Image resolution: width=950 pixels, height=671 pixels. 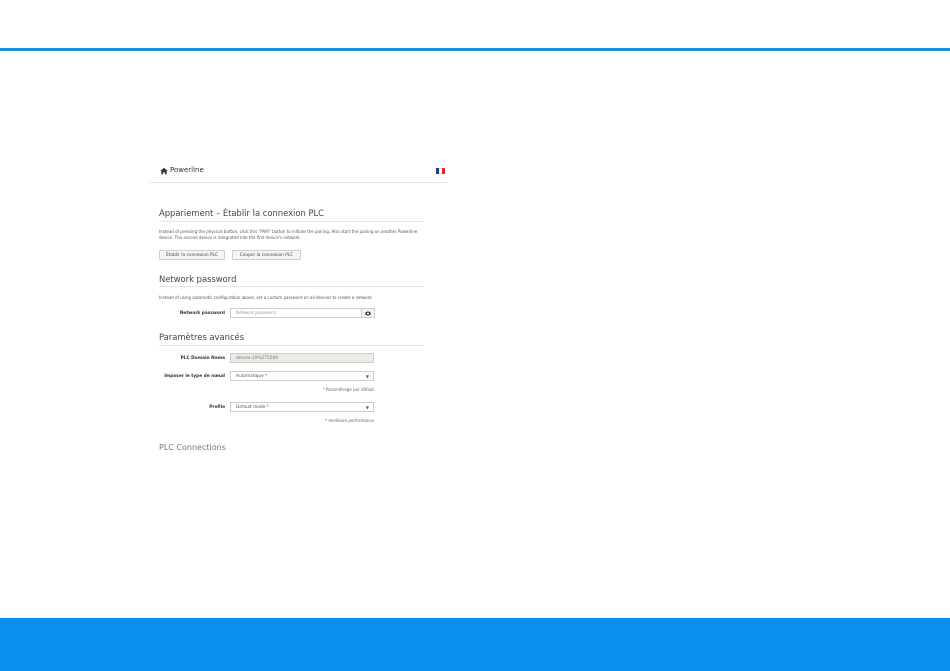 What do you see at coordinates (266, 255) in the screenshot?
I see `disconnect-plc-button: Couper la connexion PLC` at bounding box center [266, 255].